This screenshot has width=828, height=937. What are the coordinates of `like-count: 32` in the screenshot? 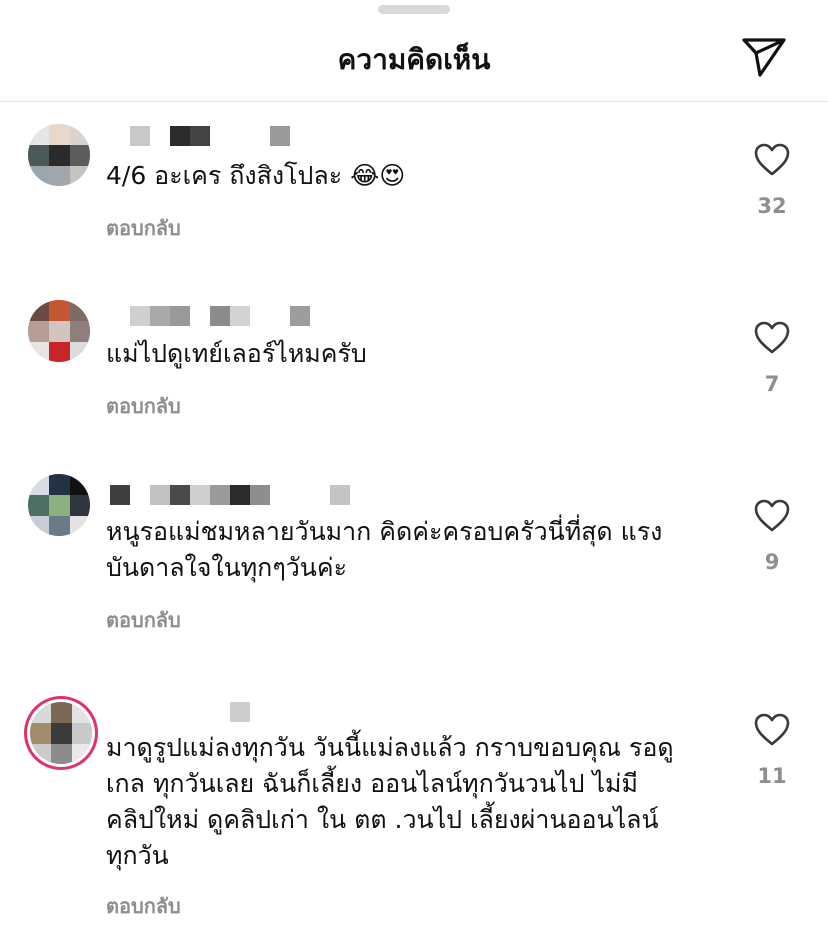 It's located at (772, 206).